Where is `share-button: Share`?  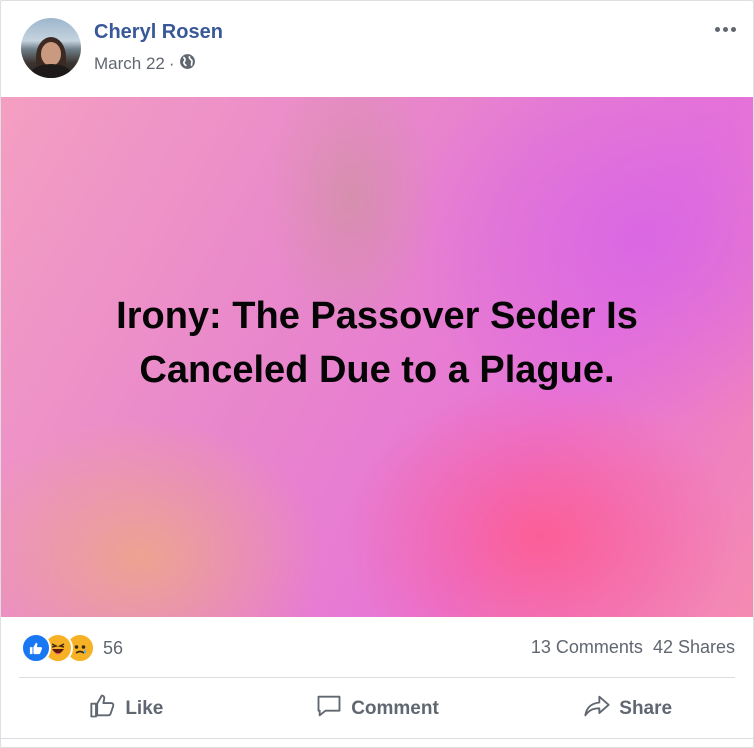 share-button: Share is located at coordinates (627, 709).